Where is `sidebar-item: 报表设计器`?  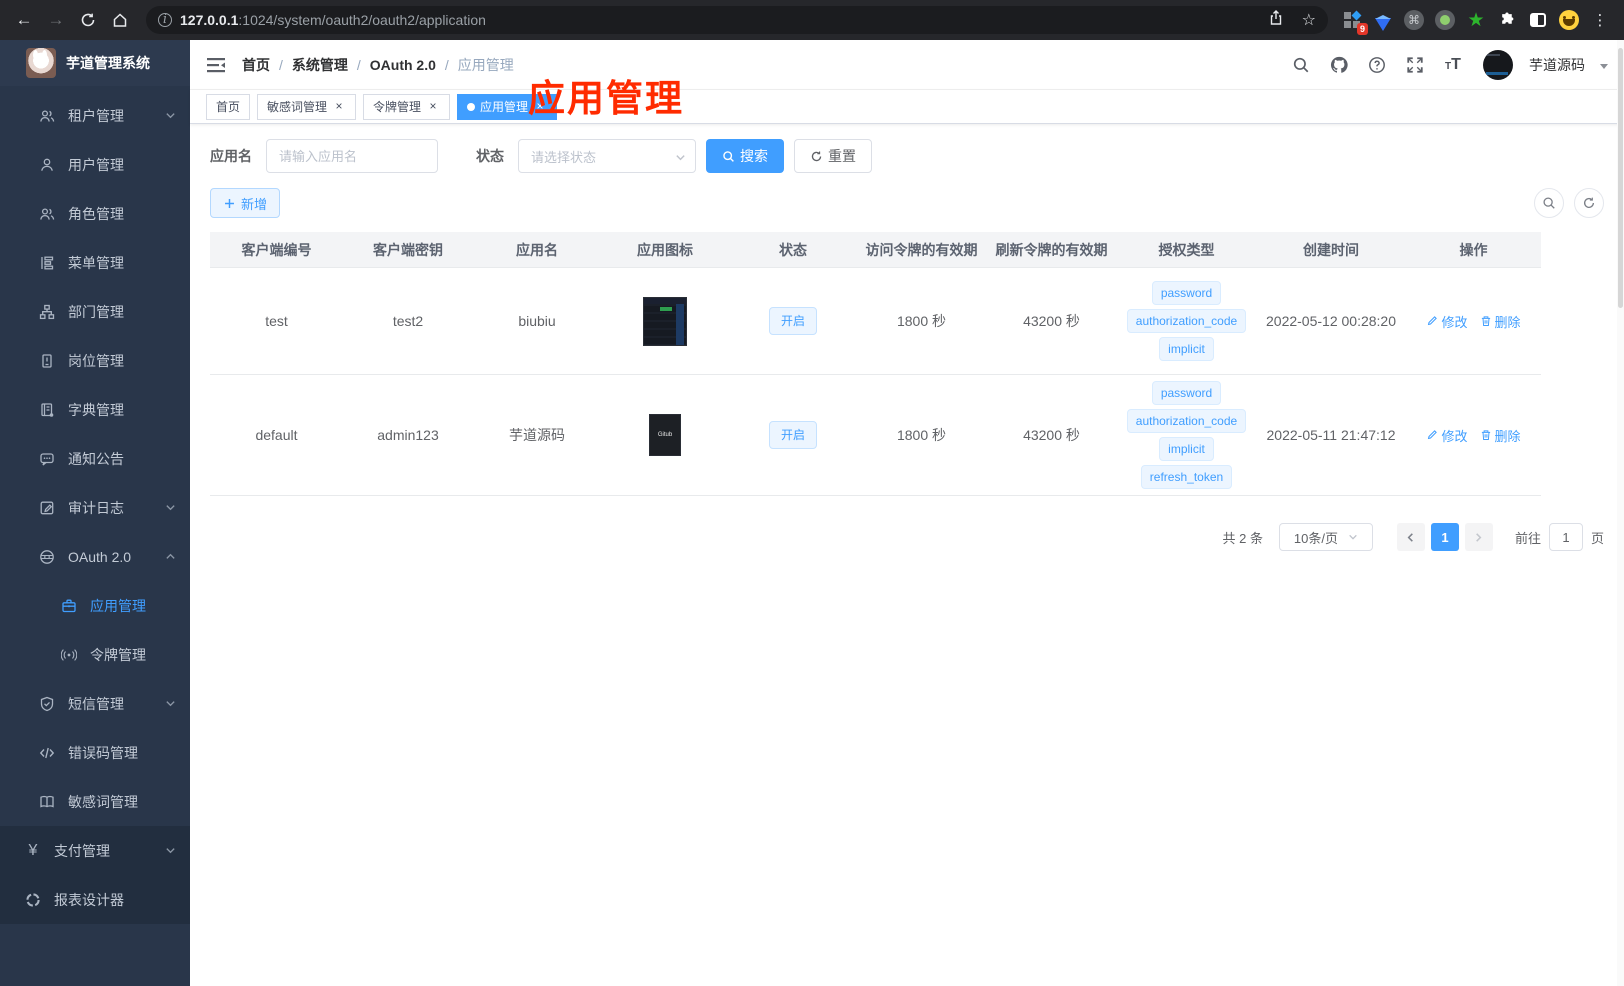 sidebar-item: 报表设计器 is located at coordinates (95, 899).